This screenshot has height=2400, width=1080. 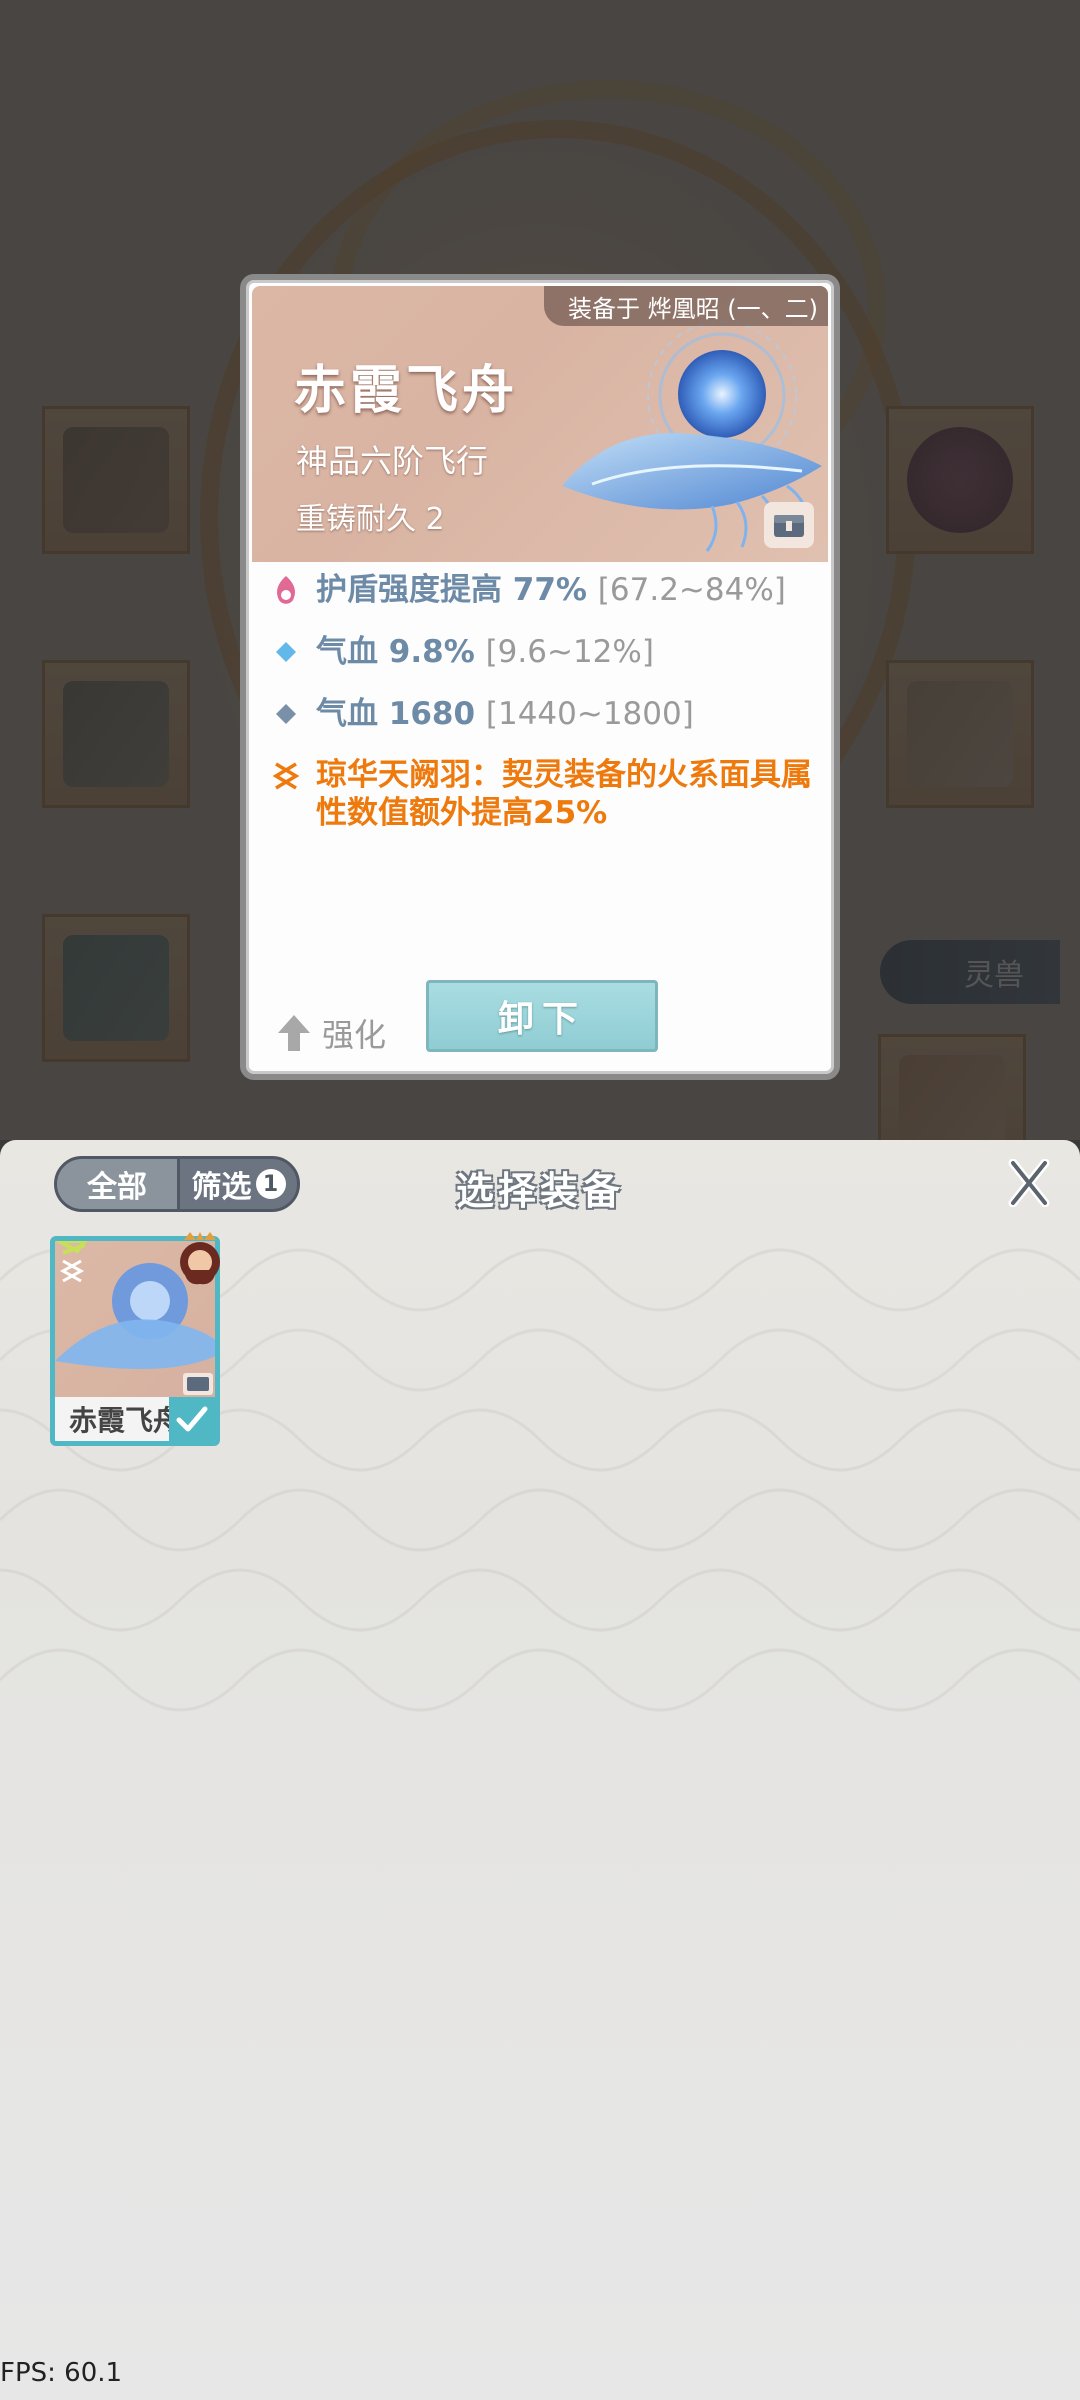 I want to click on special-effect-row: 琼华天阙羽：契灵装备的火系面具属性数值额外提高25%, so click(x=545, y=794).